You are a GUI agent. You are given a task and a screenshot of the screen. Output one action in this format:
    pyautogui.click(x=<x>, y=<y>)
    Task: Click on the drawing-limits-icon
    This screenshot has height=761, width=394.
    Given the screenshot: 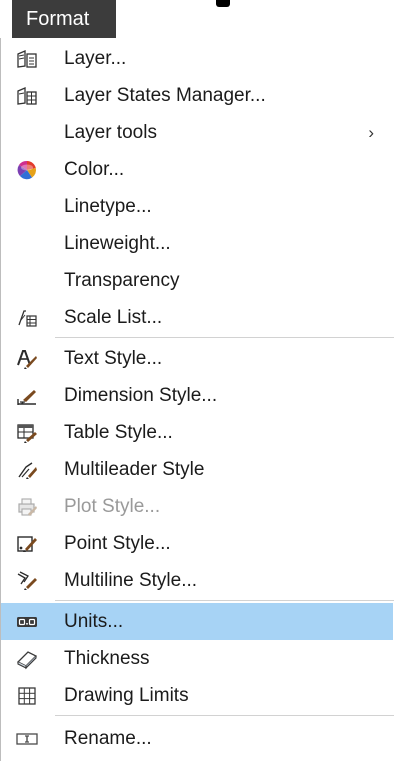 What is the action you would take?
    pyautogui.click(x=27, y=696)
    